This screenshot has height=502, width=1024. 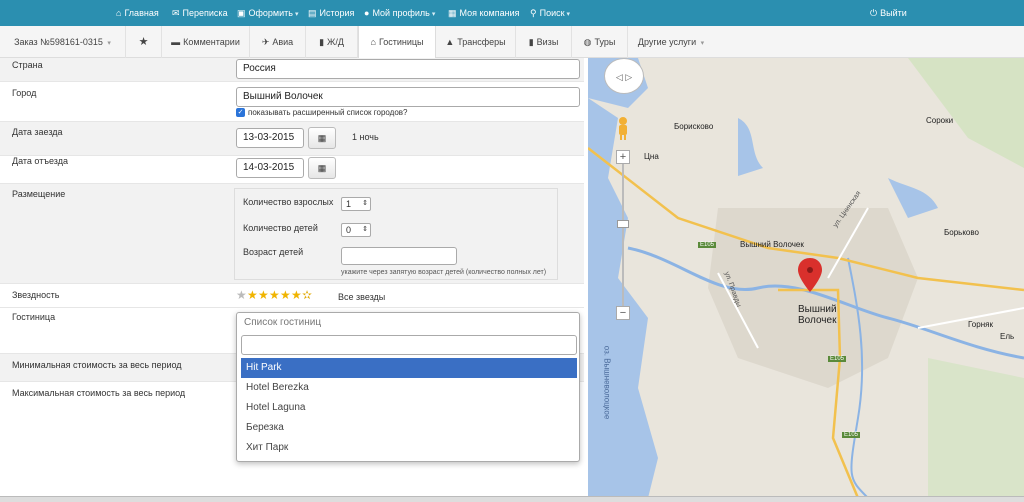 What do you see at coordinates (531, 42) in the screenshot?
I see `book-icon: ▮` at bounding box center [531, 42].